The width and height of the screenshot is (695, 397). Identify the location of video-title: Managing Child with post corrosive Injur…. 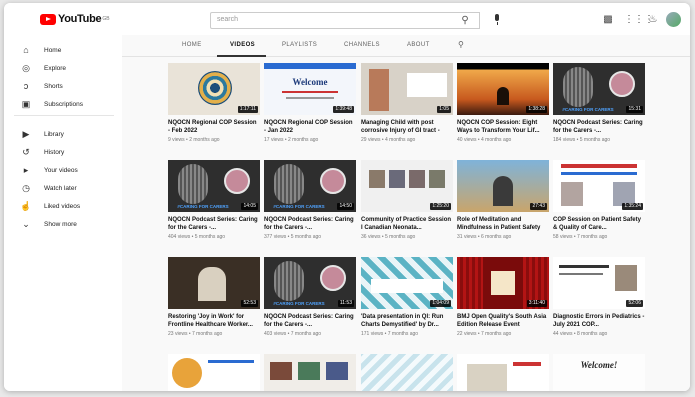
(407, 127).